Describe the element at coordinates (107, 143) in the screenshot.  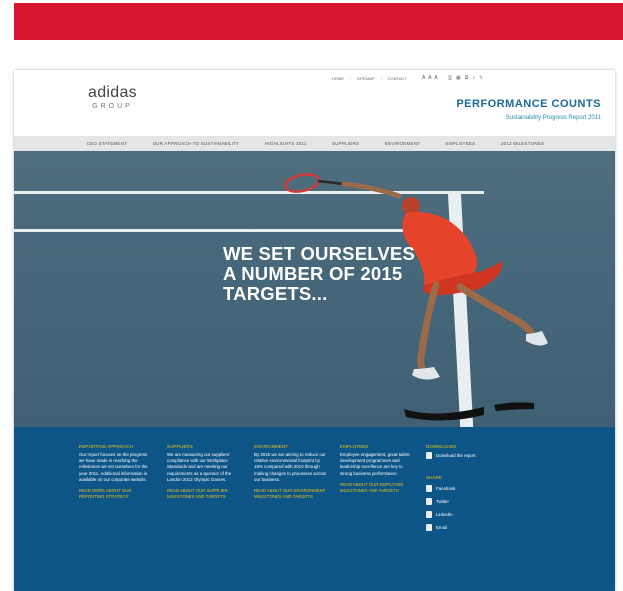
I see `nav-item-ceo-statement: CEO STATEMENT` at that location.